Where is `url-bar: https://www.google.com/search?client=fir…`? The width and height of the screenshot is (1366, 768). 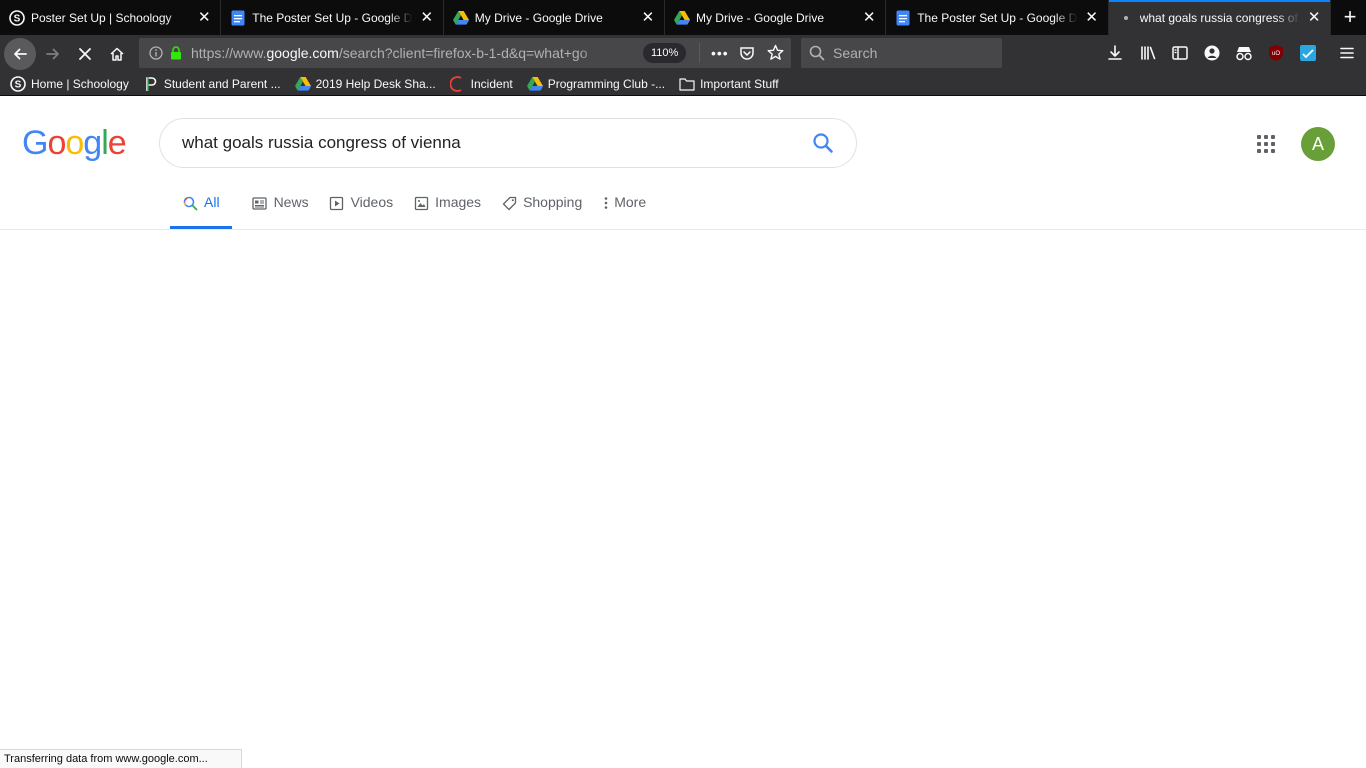
url-bar: https://www.google.com/search?client=fir… is located at coordinates (465, 53).